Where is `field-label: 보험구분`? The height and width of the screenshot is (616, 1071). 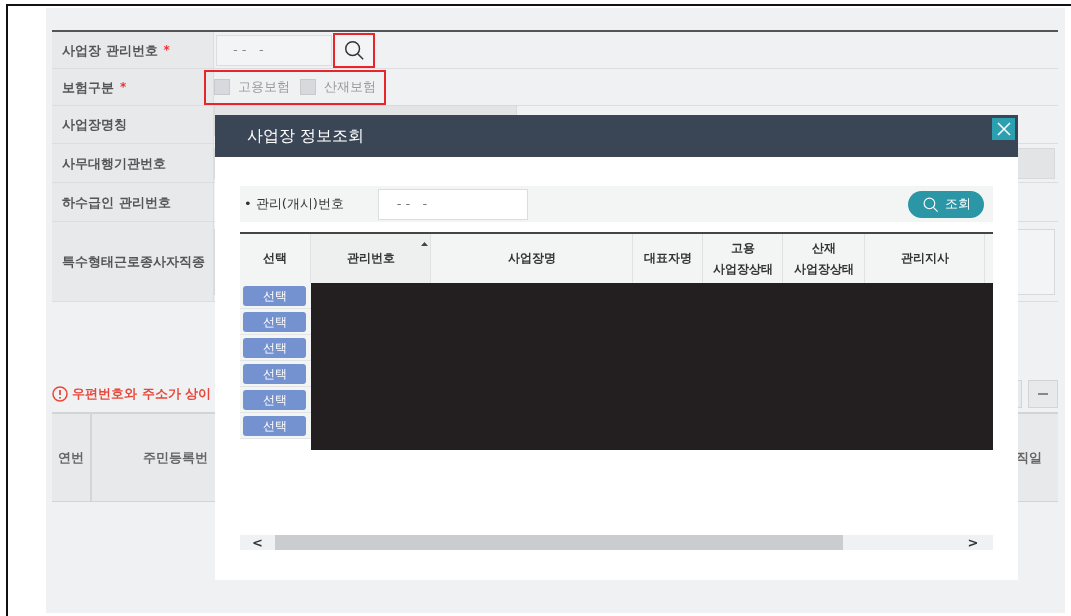 field-label: 보험구분 is located at coordinates (88, 87).